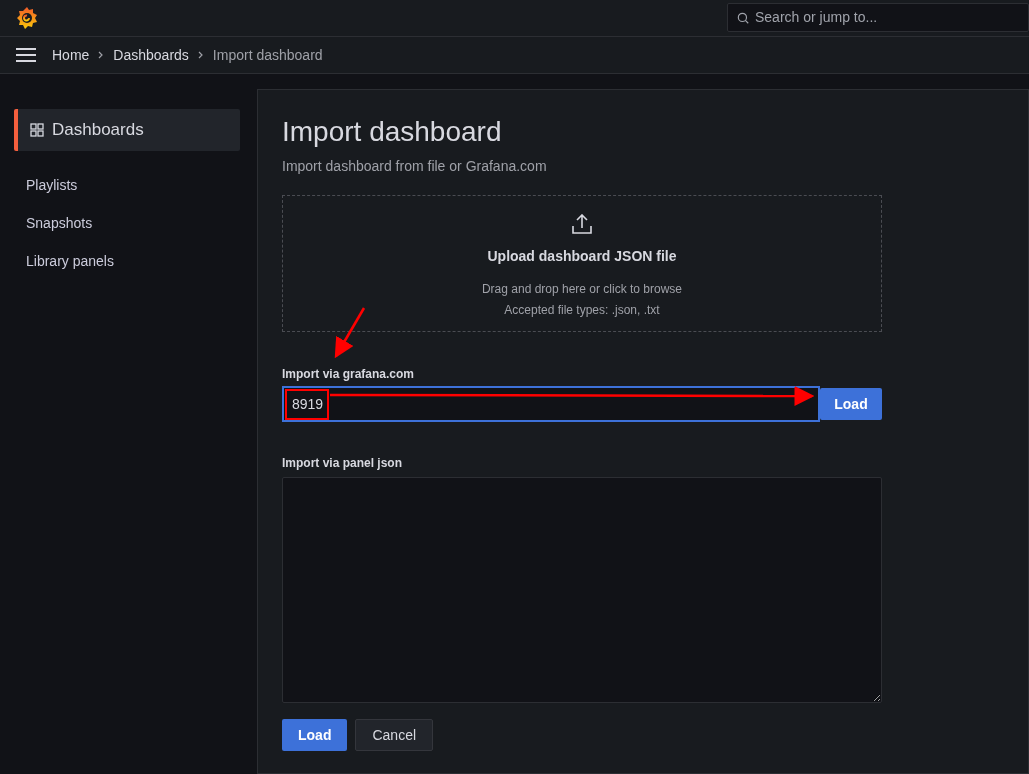 This screenshot has width=1029, height=774. Describe the element at coordinates (582, 289) in the screenshot. I see `upload-hint: Drag and drop here or click to browse` at that location.